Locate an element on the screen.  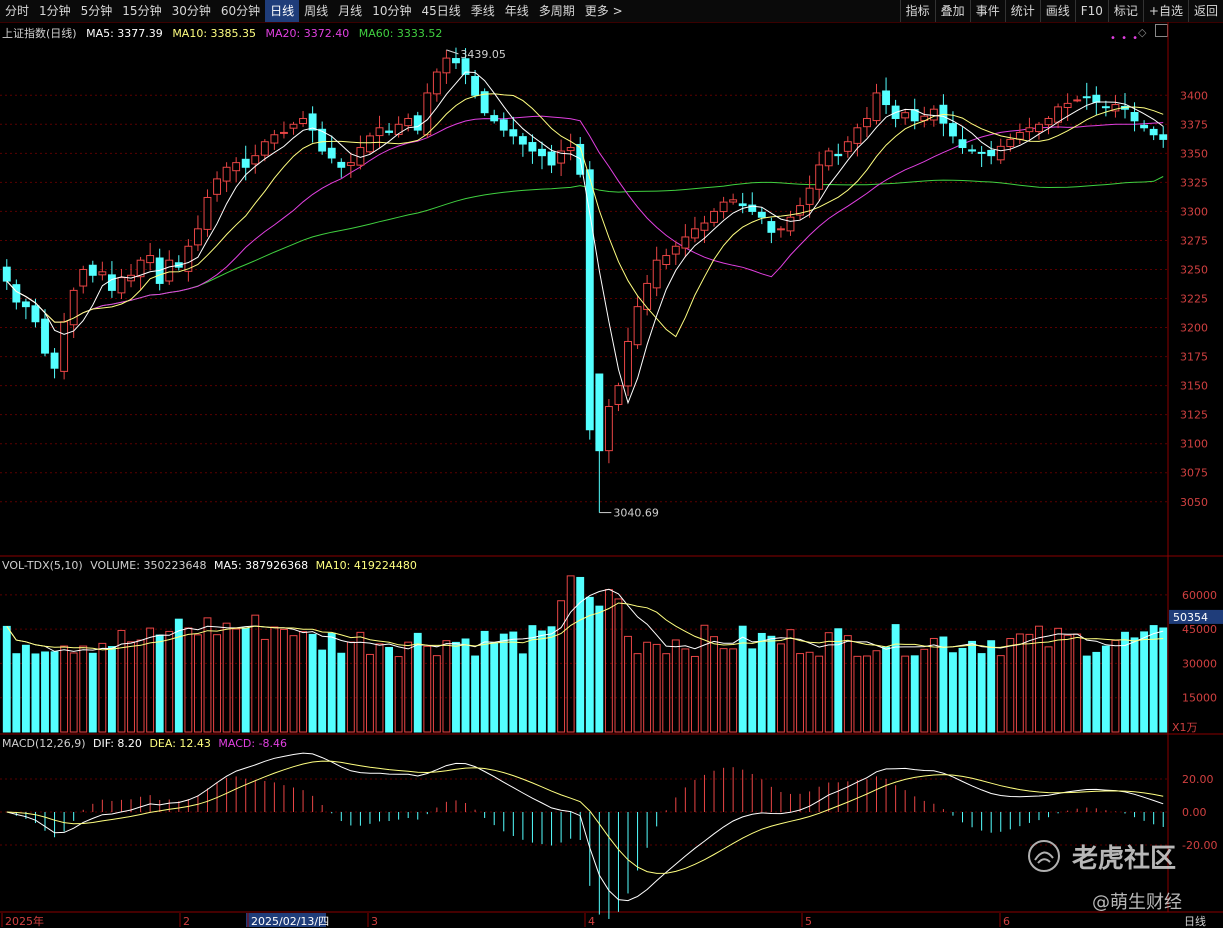
watermark-brand: 老虎社区 is located at coordinates (1124, 859).